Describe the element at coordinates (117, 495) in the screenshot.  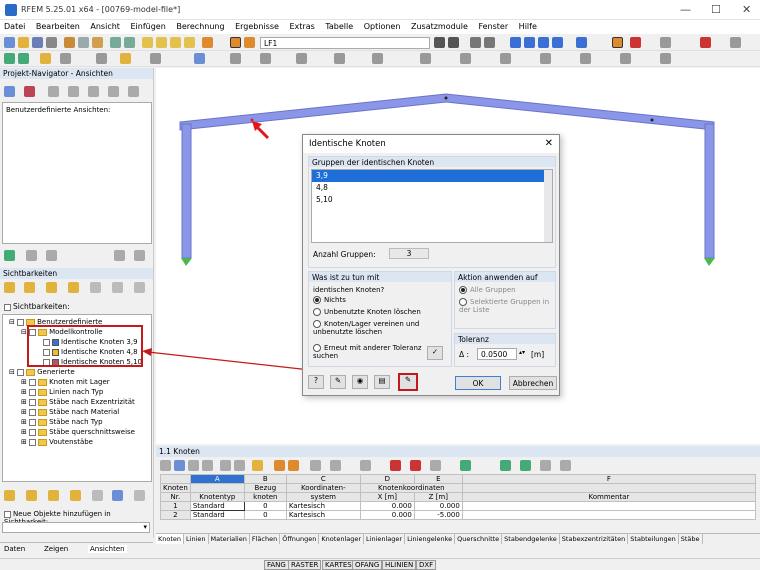
I see `vis-bottom6-icon` at that location.